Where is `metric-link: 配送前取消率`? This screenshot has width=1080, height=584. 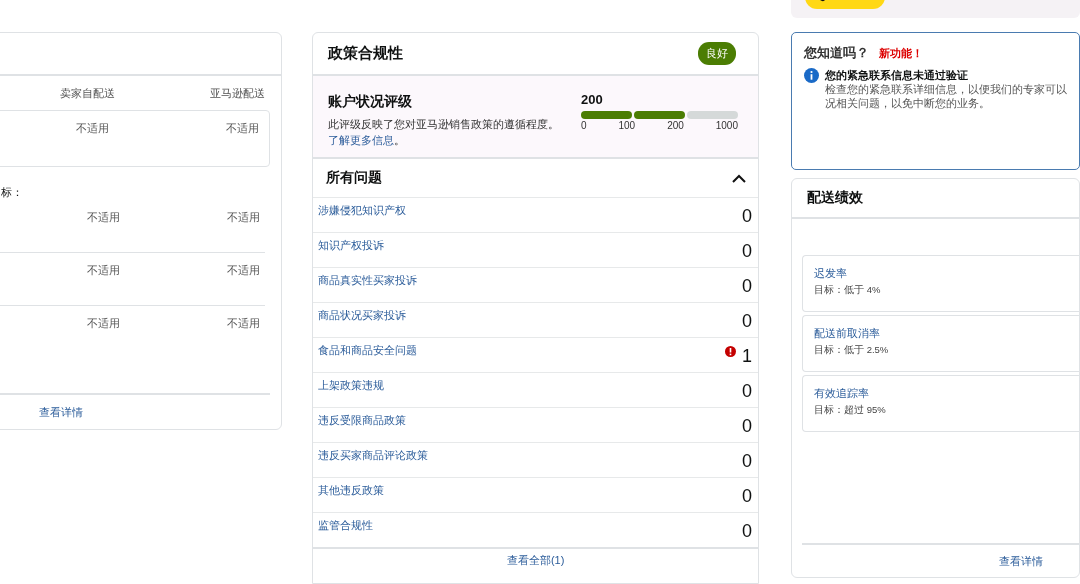
metric-link: 配送前取消率 is located at coordinates (941, 333).